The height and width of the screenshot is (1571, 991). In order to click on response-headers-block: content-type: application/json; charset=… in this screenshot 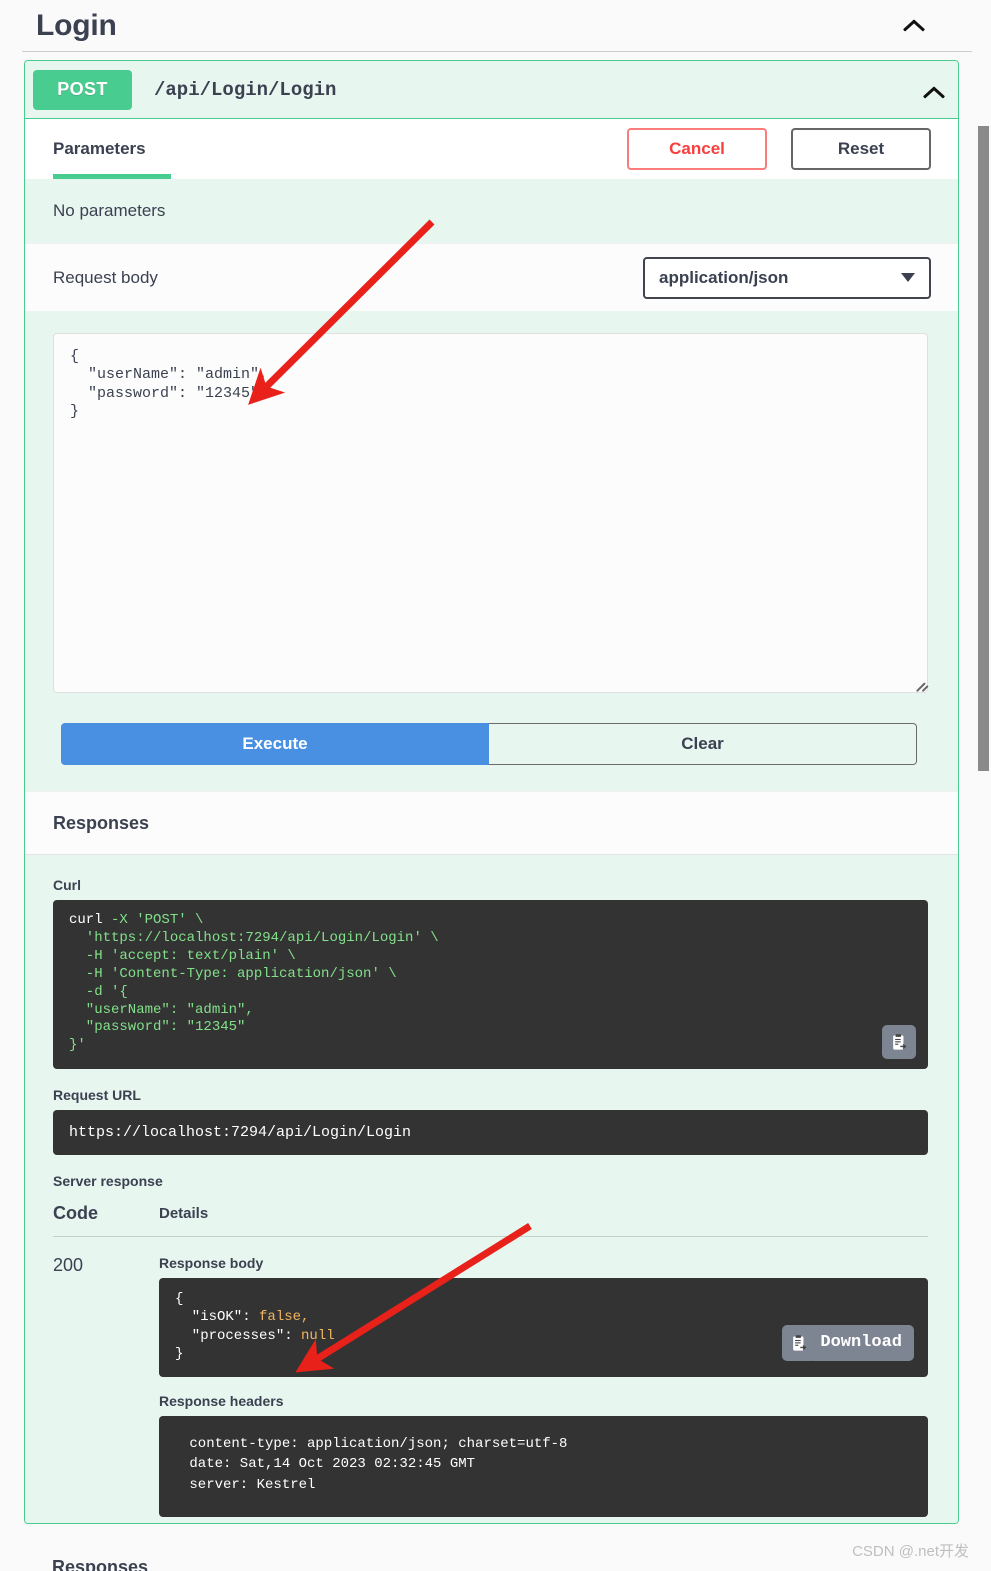, I will do `click(543, 1466)`.